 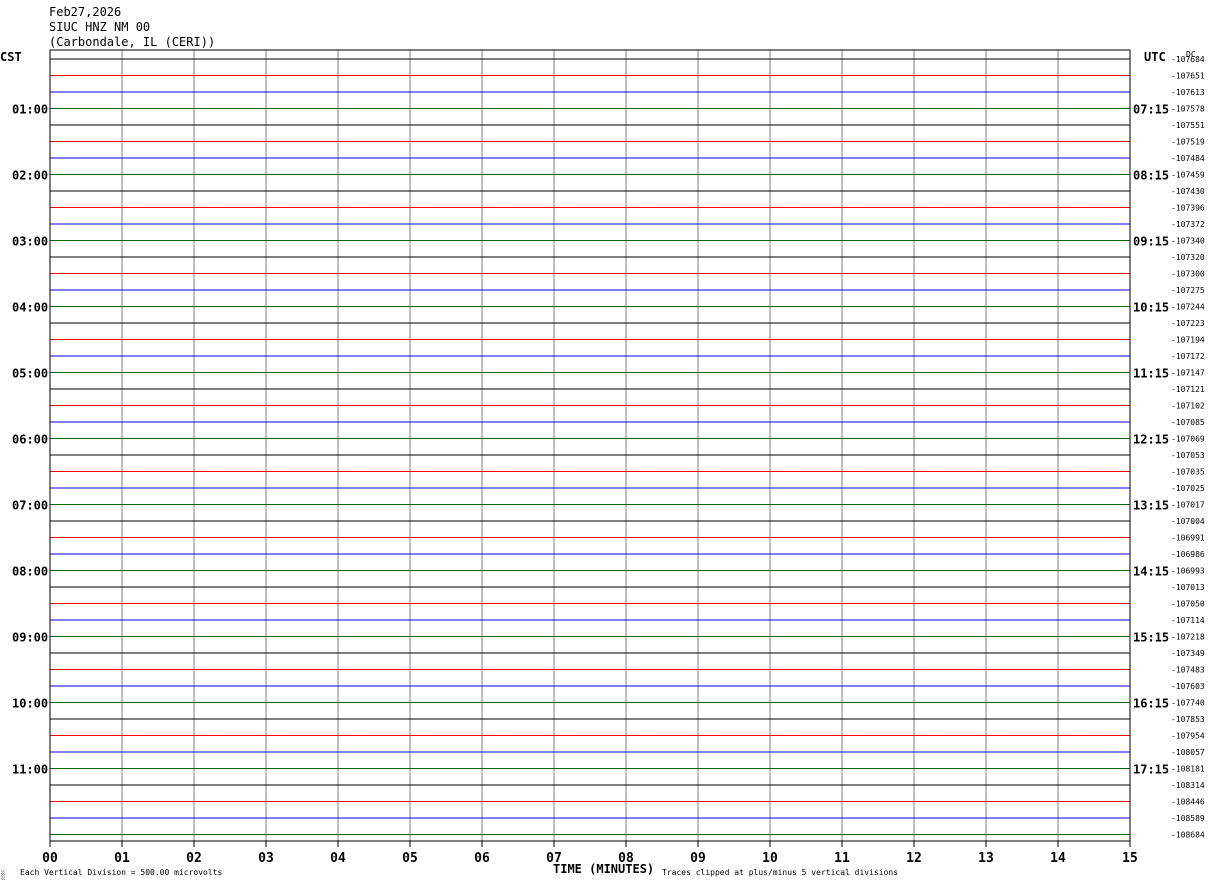 What do you see at coordinates (30, 110) in the screenshot?
I see `hour-label-cst: 01:00` at bounding box center [30, 110].